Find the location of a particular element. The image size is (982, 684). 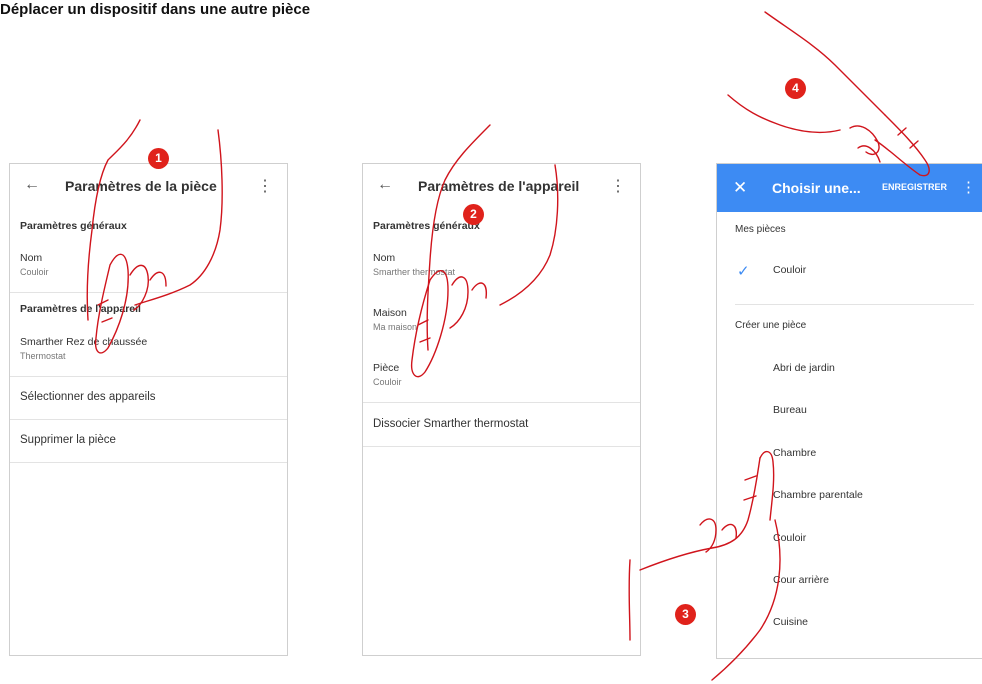

device-section-label: Paramètres de l'appareil is located at coordinates (80, 309).